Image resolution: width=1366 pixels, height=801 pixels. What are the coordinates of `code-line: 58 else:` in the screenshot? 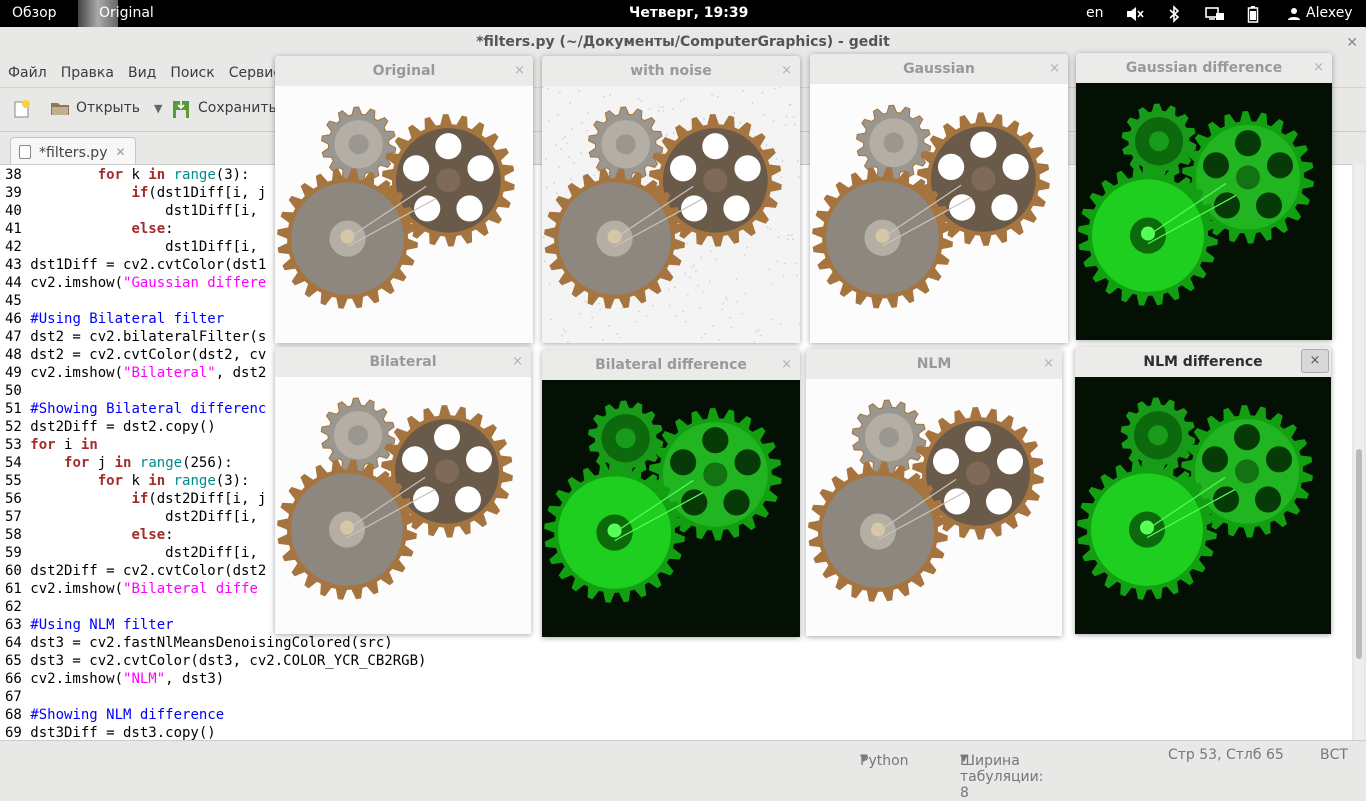 It's located at (89, 535).